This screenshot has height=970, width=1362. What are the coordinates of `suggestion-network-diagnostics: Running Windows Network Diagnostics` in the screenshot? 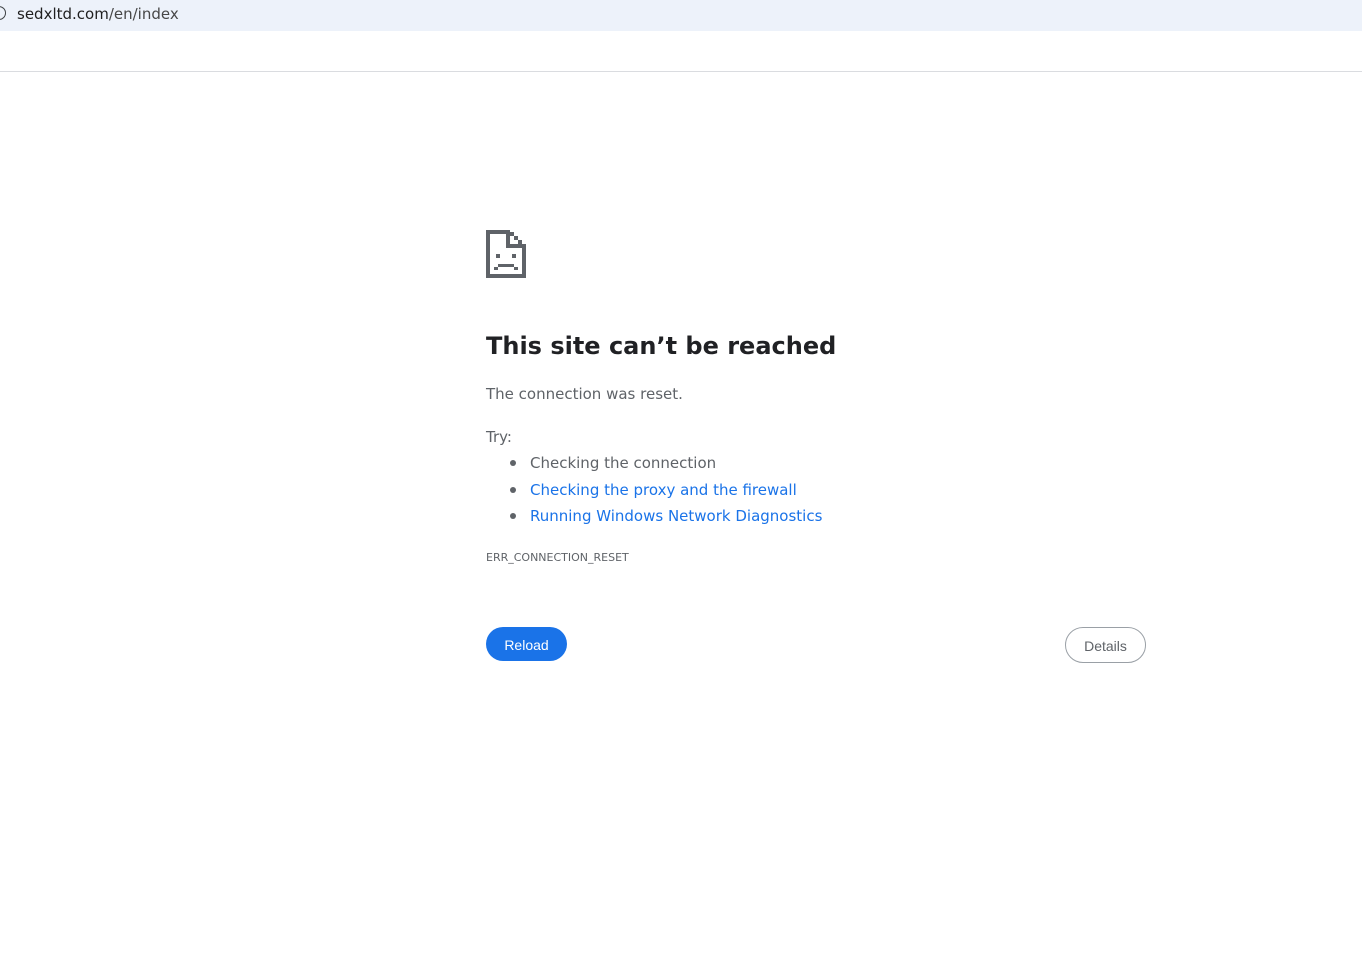 It's located at (654, 516).